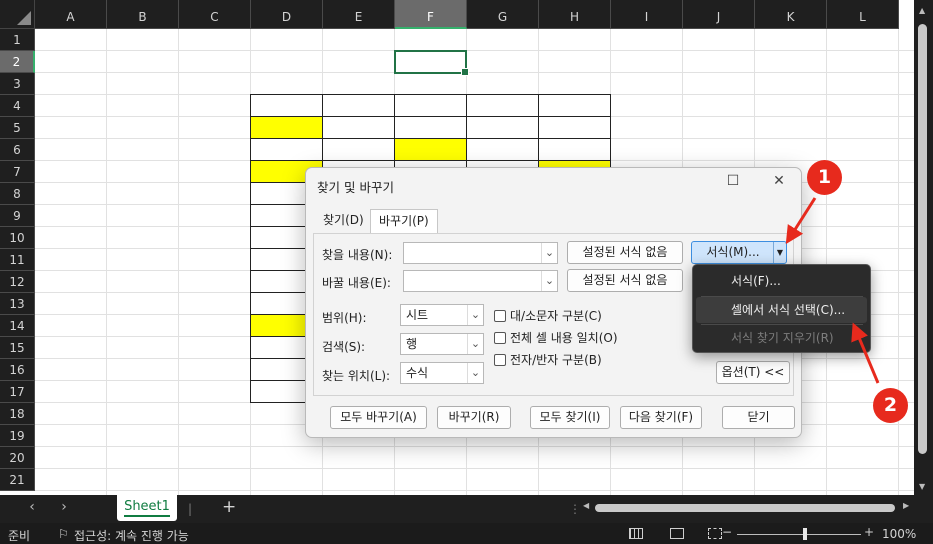  What do you see at coordinates (824, 177) in the screenshot?
I see `callout-badge-1: 1` at bounding box center [824, 177].